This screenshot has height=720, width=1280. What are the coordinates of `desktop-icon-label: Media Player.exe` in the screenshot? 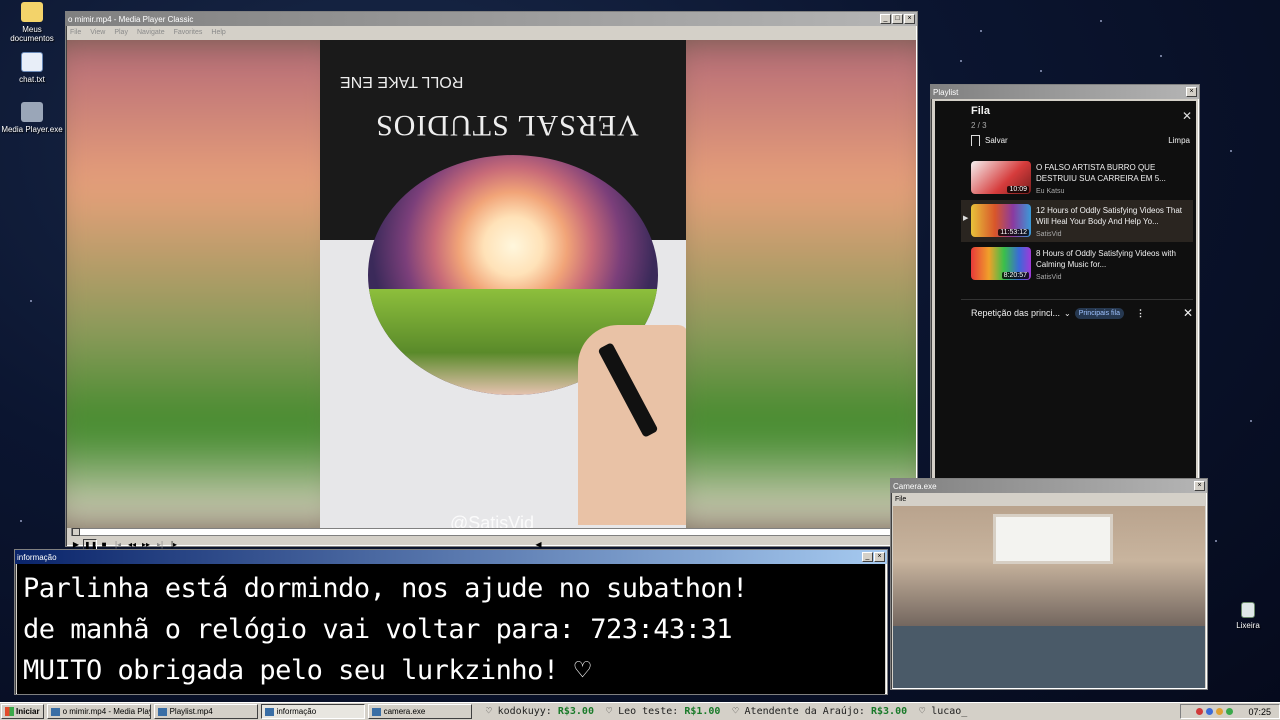 It's located at (32, 129).